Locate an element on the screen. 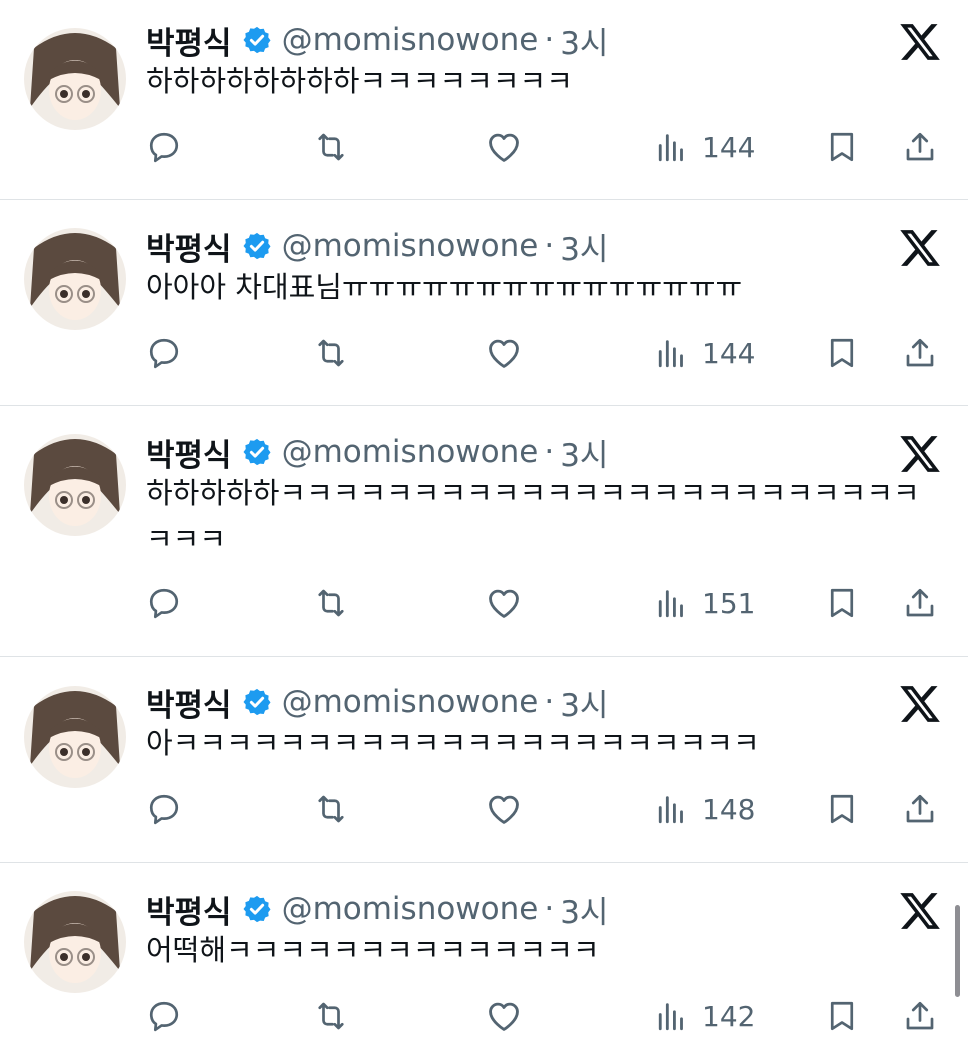  views-button: 142 is located at coordinates (705, 1016).